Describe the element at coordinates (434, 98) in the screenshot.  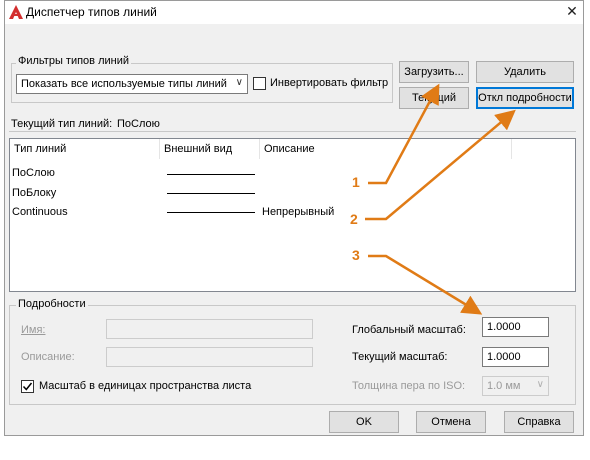
I see `set-current-button: Текущий` at that location.